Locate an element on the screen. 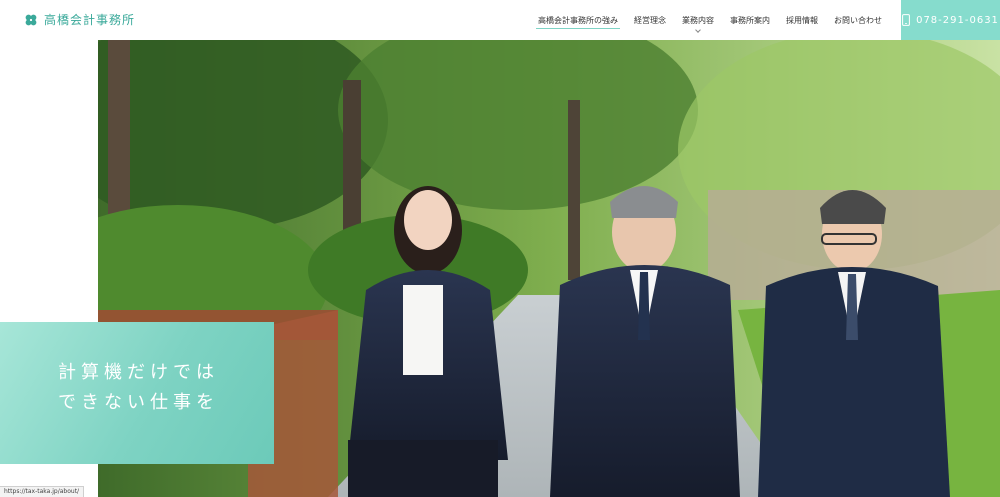  nav-item-recruit: 採用情報 is located at coordinates (802, 20).